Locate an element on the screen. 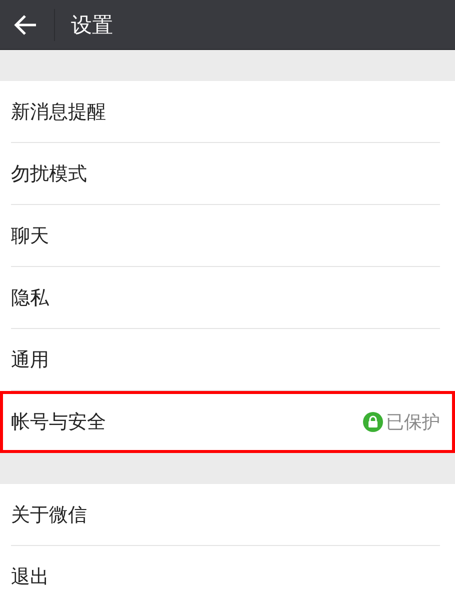 This screenshot has width=455, height=600. settings-item: 勿扰模式 is located at coordinates (225, 174).